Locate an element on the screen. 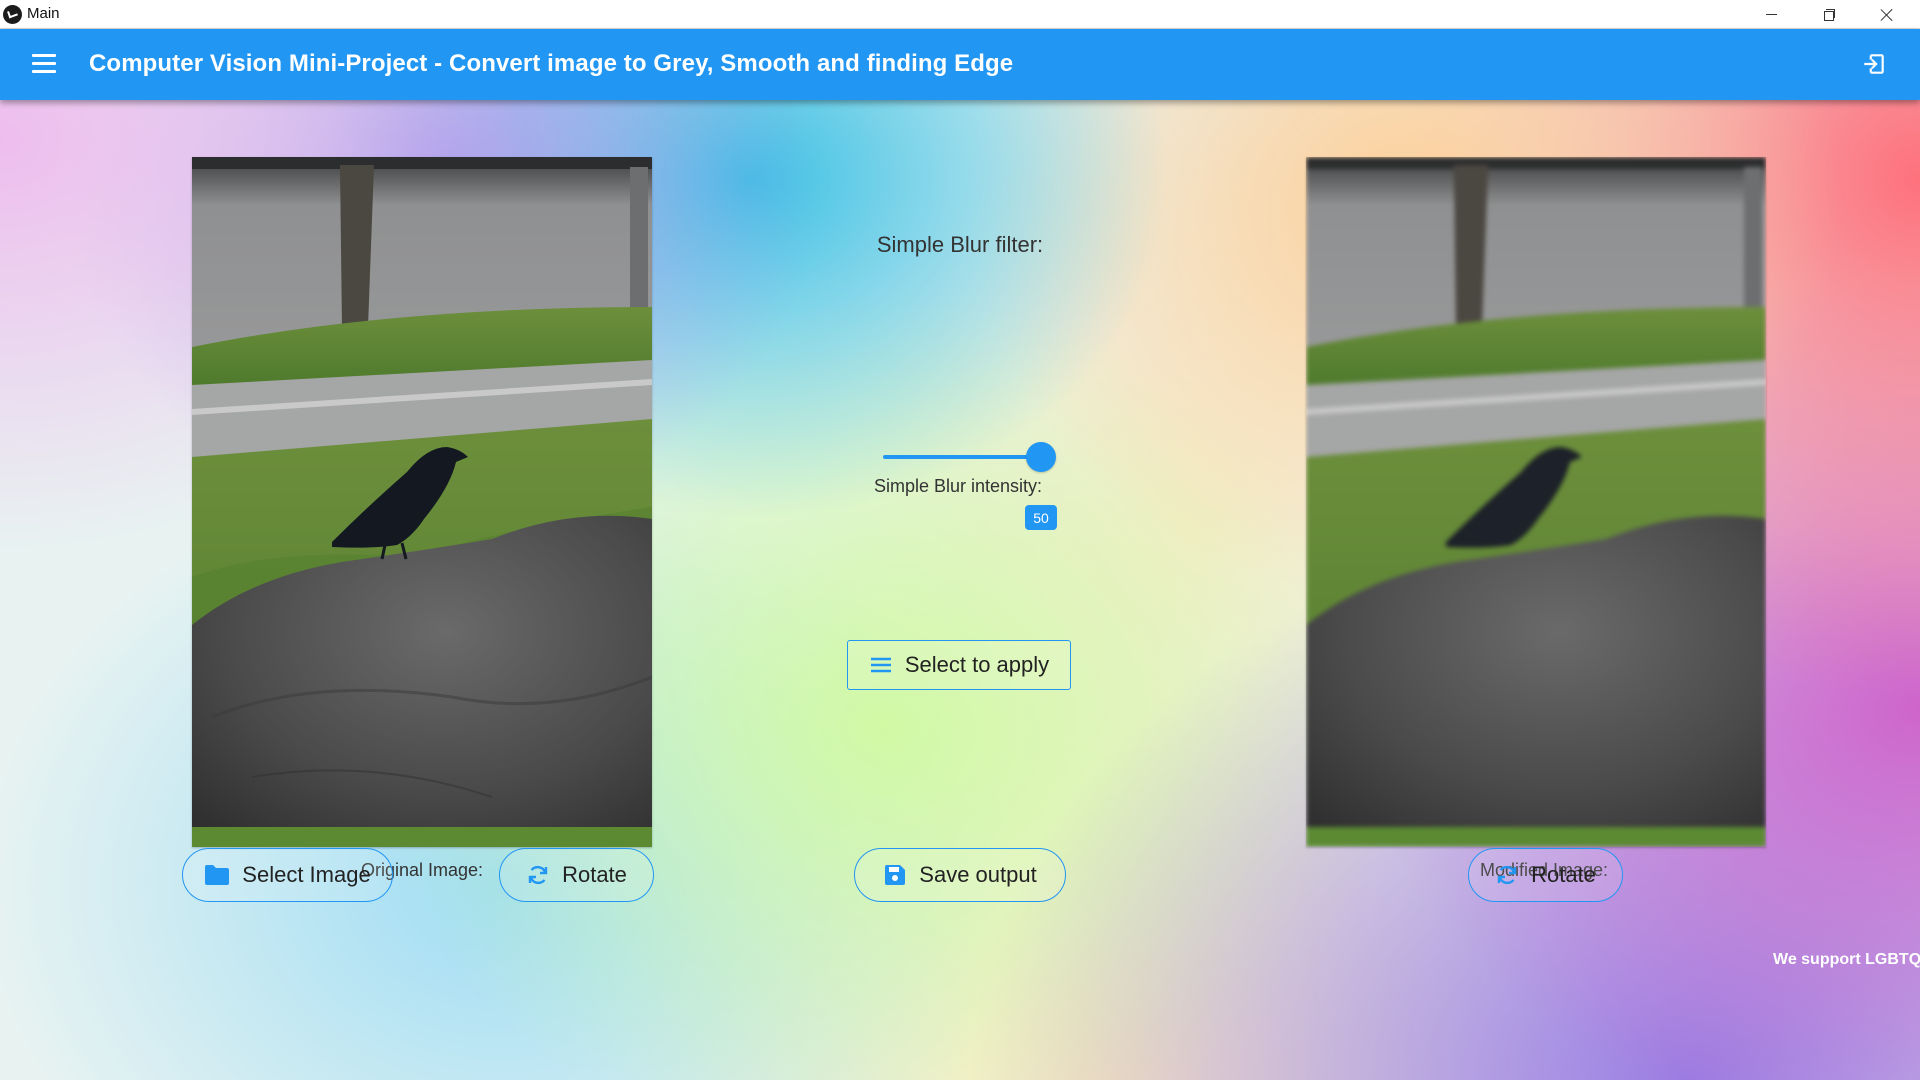  select-to-apply-button: Select to apply is located at coordinates (959, 665).